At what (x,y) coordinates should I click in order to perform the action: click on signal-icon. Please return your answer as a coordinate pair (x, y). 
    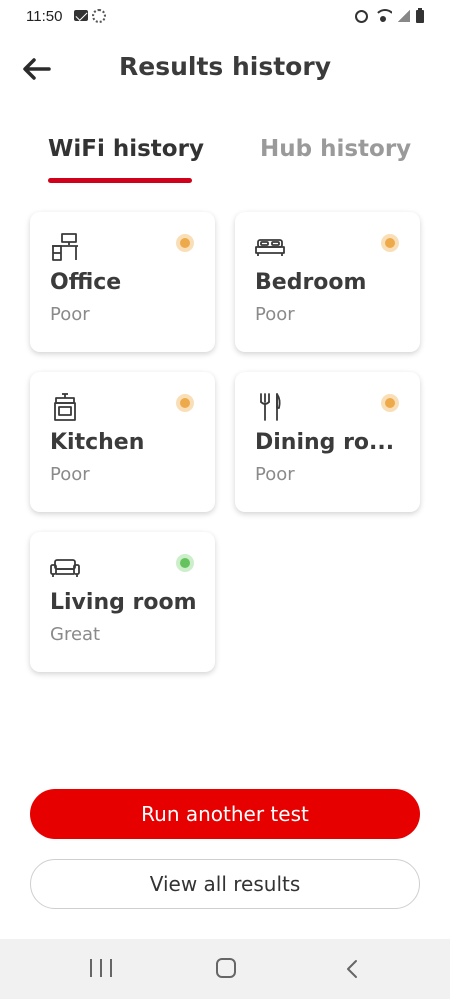
    Looking at the image, I should click on (404, 16).